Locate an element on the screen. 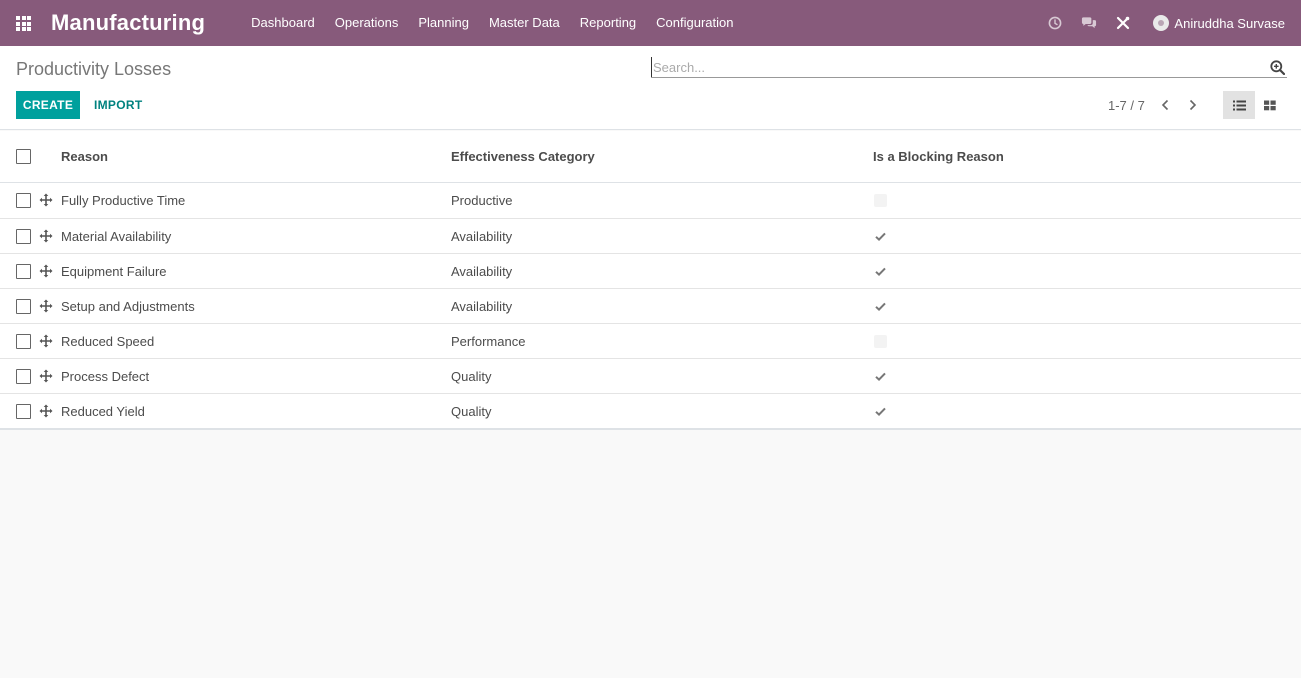 The width and height of the screenshot is (1301, 678). search-input is located at coordinates (951, 67).